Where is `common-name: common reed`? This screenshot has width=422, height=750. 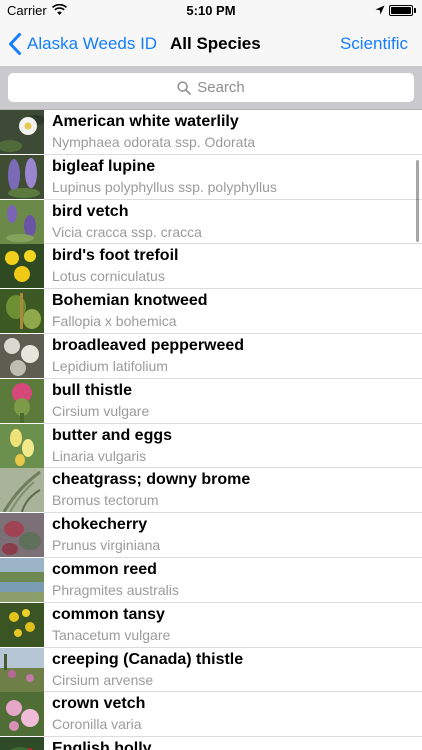 common-name: common reed is located at coordinates (104, 569).